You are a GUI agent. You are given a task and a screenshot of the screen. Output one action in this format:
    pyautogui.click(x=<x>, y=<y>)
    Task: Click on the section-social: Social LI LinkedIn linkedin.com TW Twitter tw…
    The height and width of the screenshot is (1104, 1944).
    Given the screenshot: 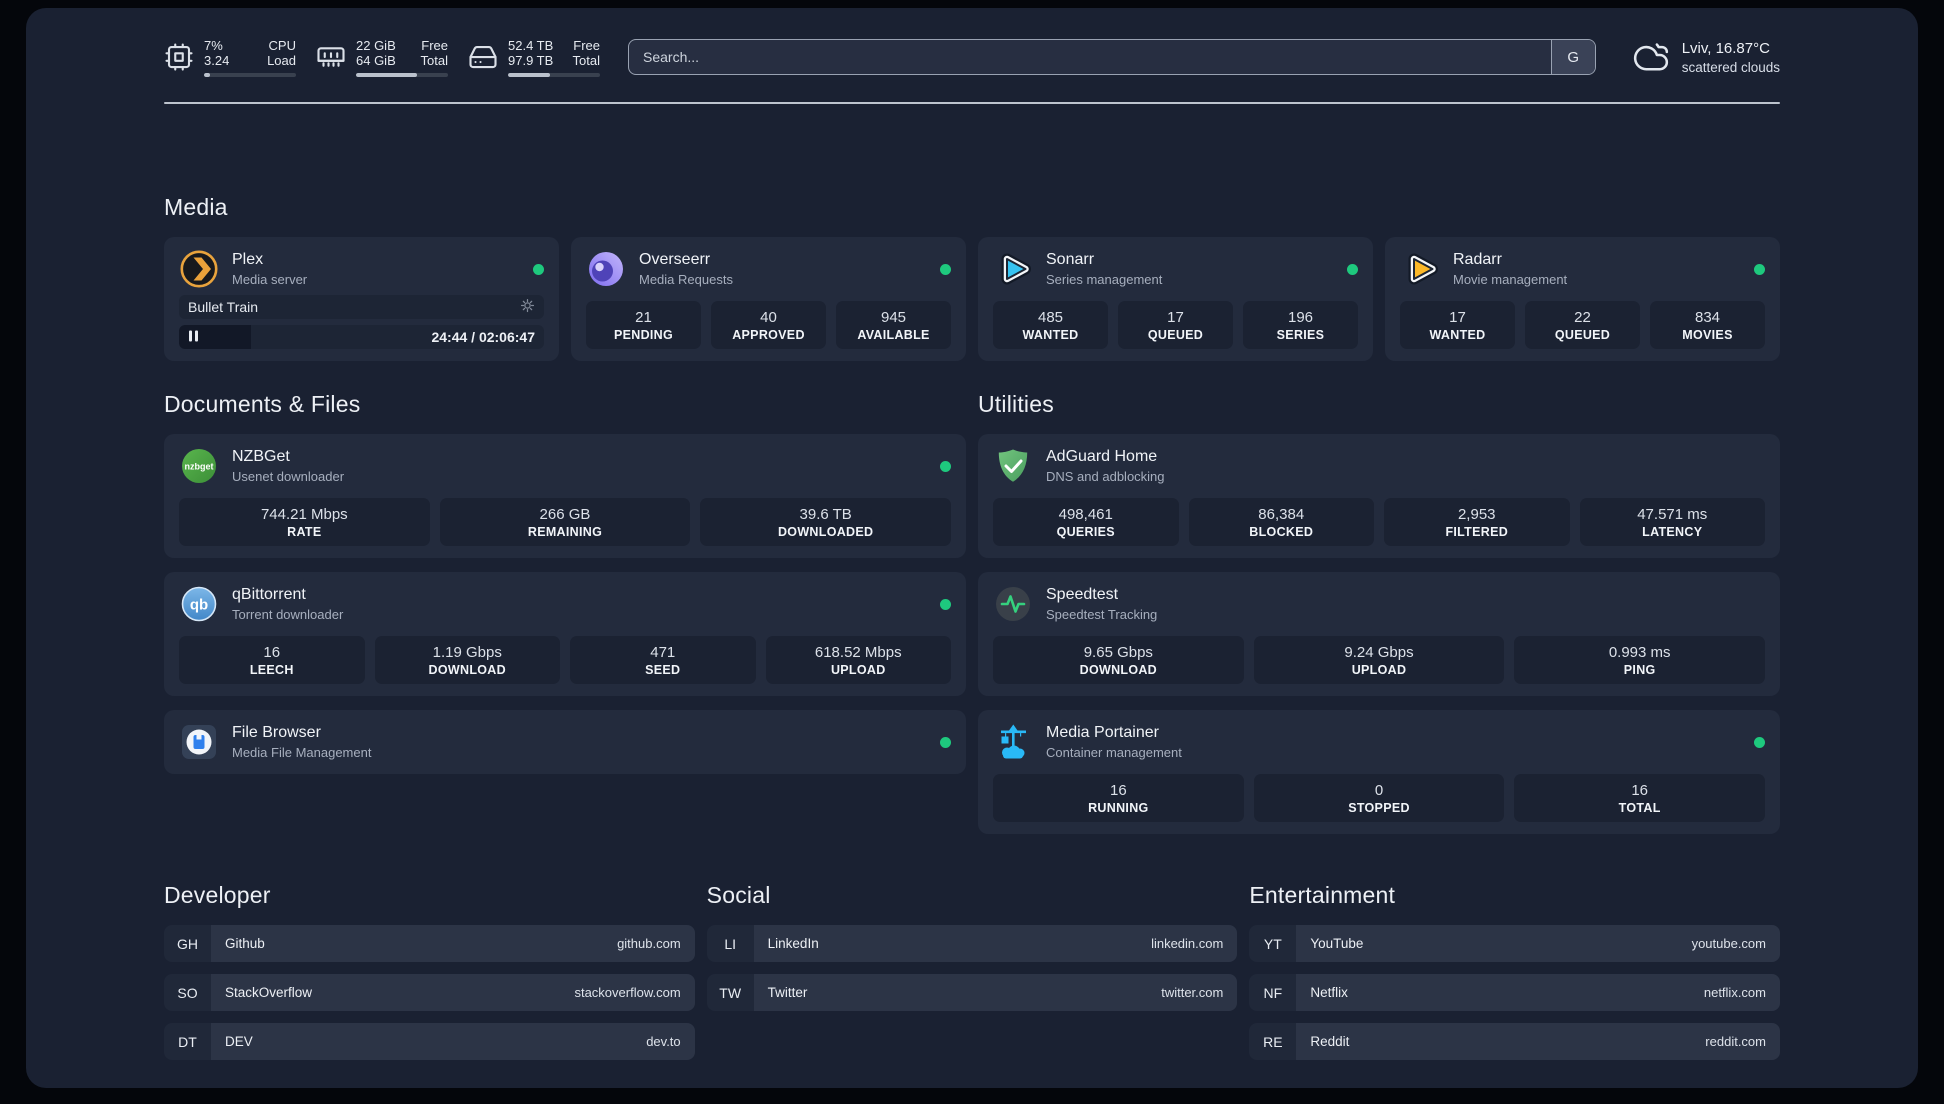 What is the action you would take?
    pyautogui.click(x=972, y=946)
    